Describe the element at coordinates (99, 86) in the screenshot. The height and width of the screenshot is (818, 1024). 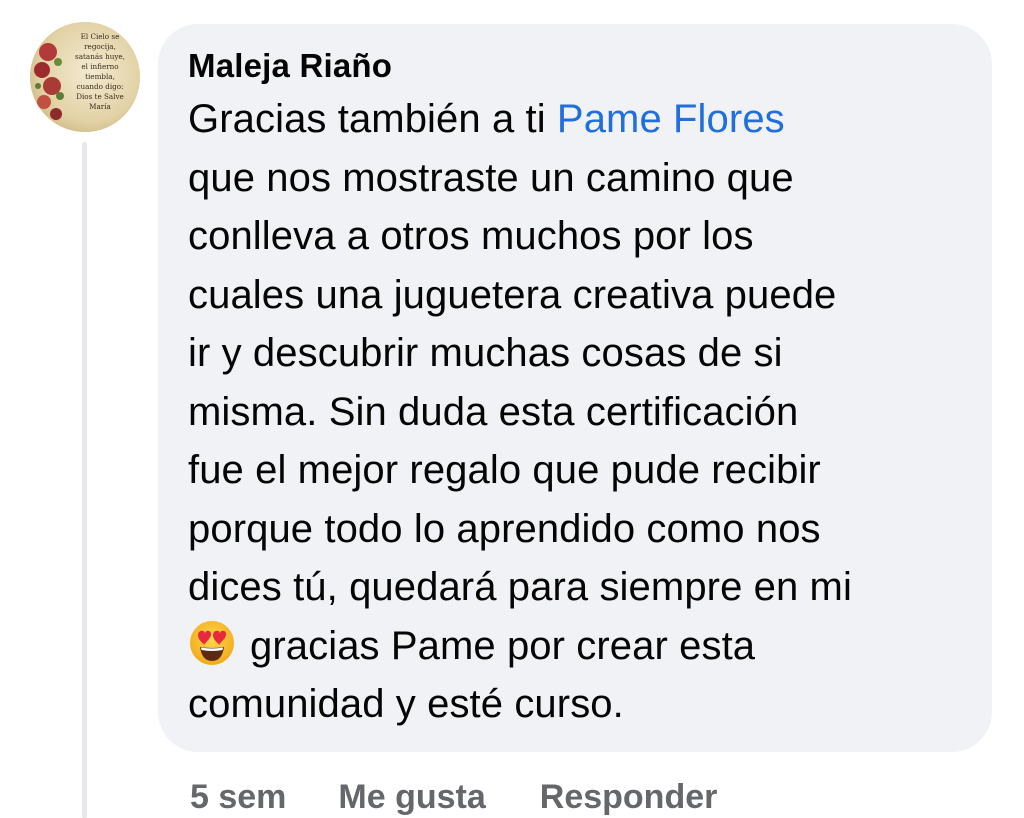
I see `svg-text: cuando digo:` at that location.